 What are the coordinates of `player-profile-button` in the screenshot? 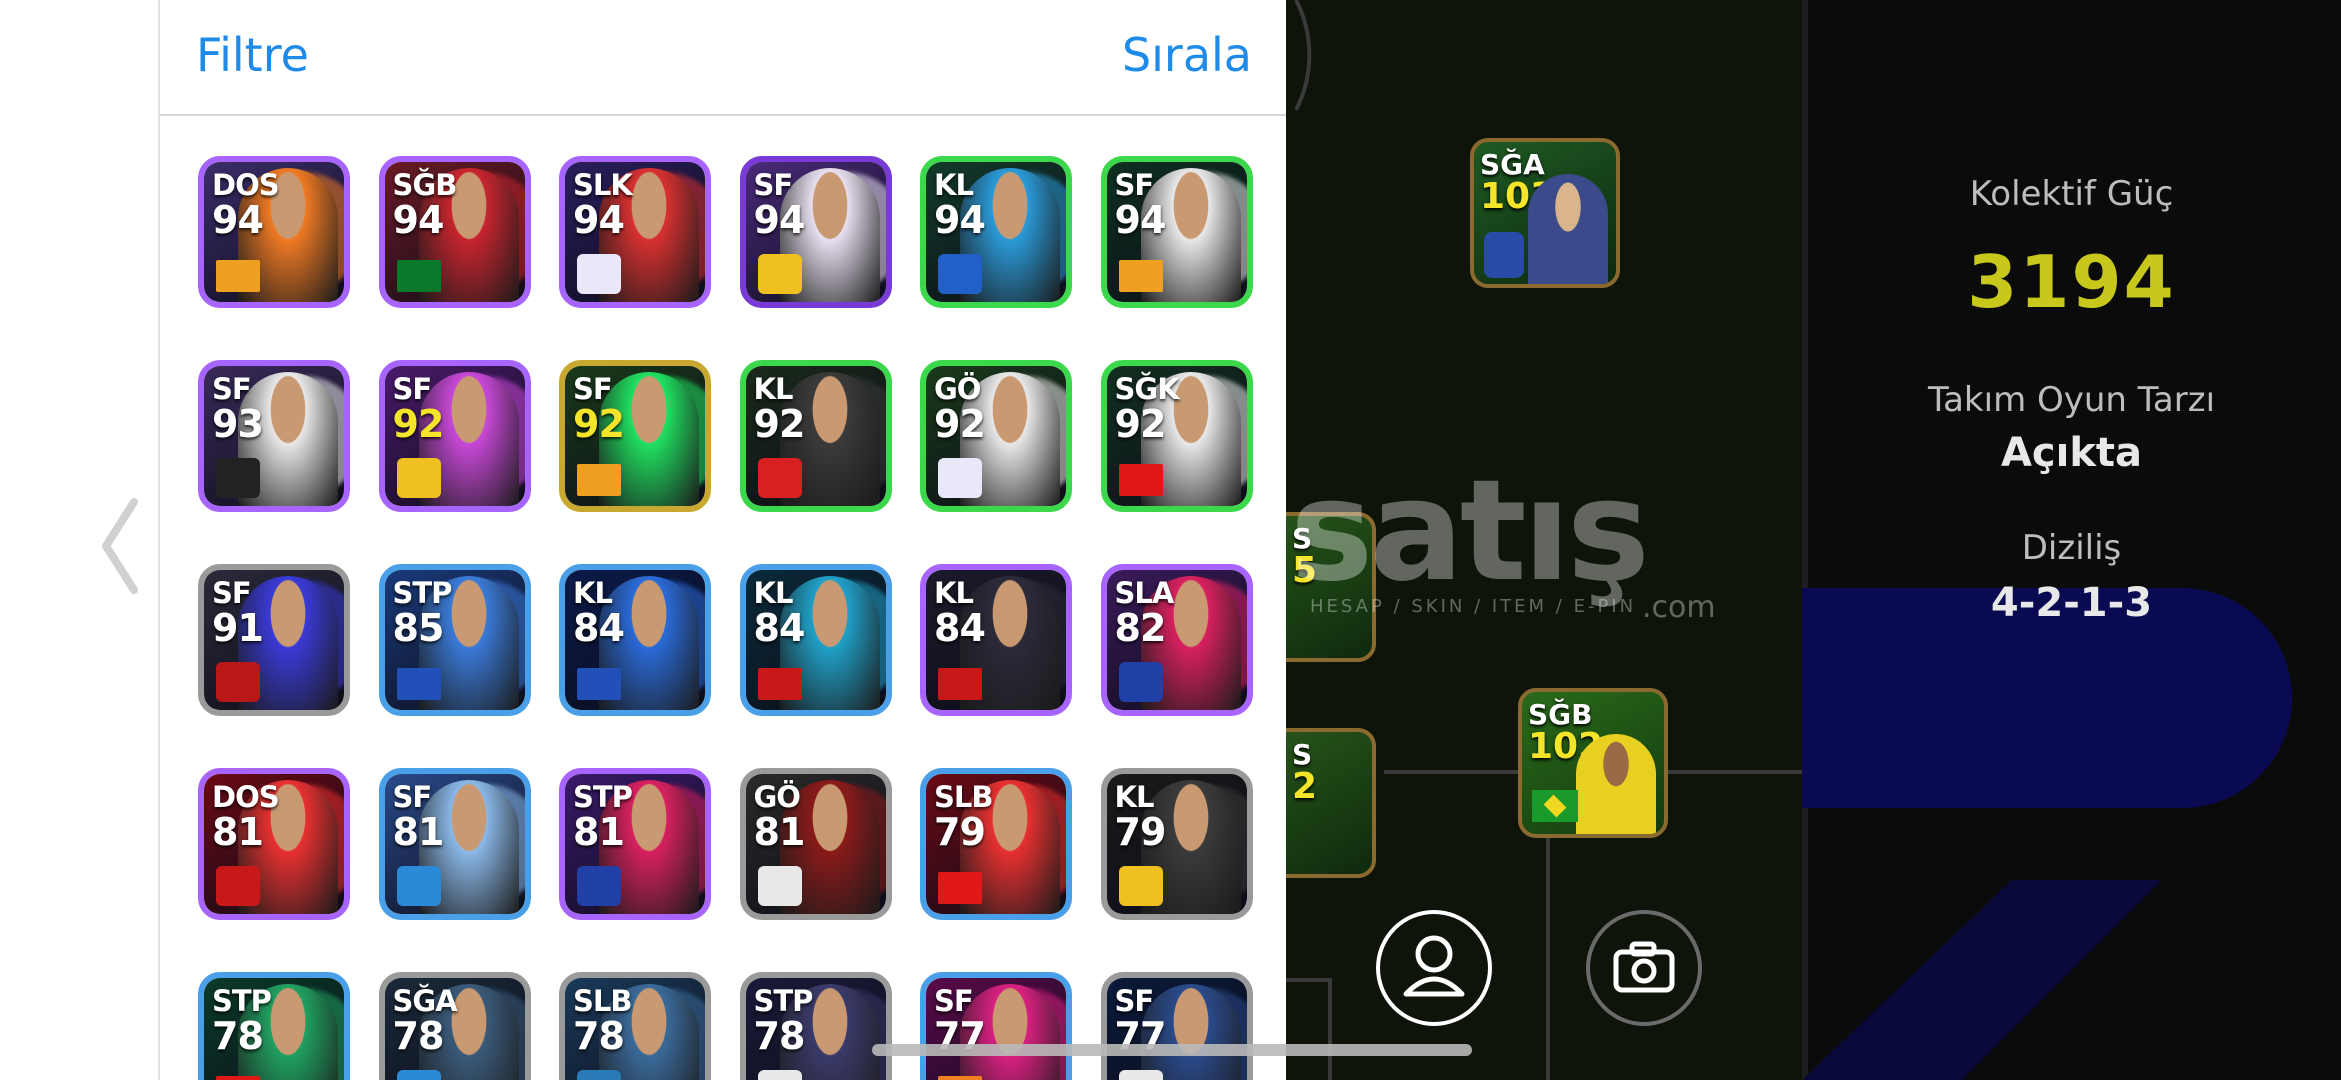 It's located at (1434, 968).